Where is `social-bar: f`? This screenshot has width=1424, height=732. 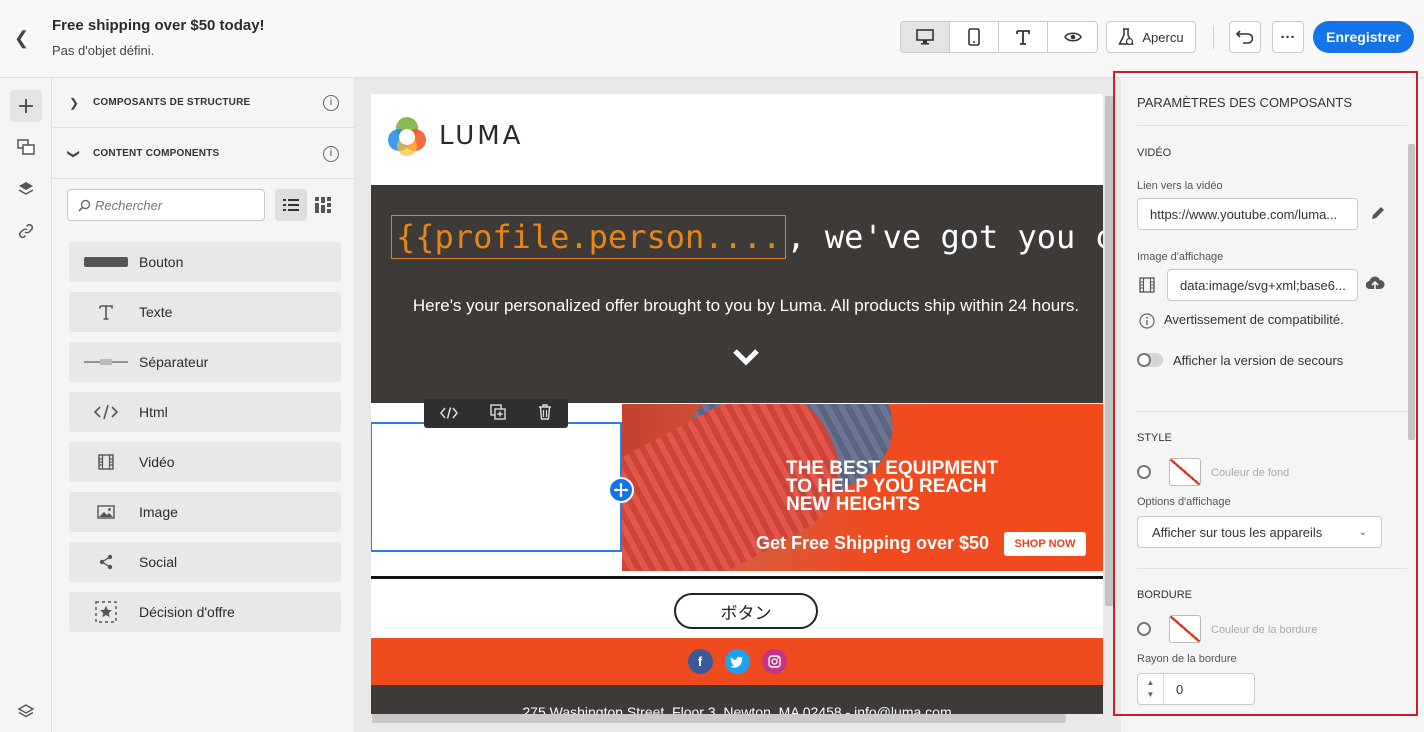
social-bar: f is located at coordinates (737, 661).